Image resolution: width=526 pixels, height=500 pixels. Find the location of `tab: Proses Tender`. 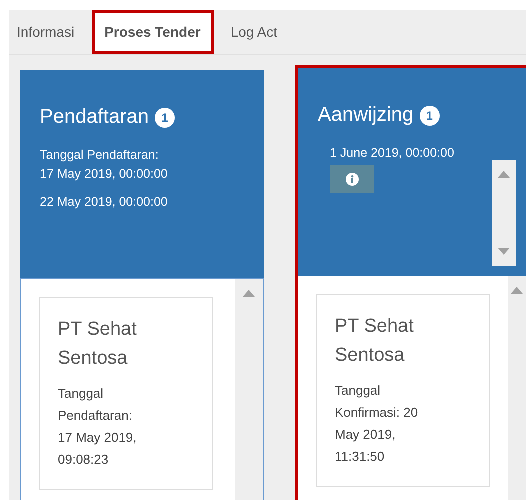

tab: Proses Tender is located at coordinates (153, 32).